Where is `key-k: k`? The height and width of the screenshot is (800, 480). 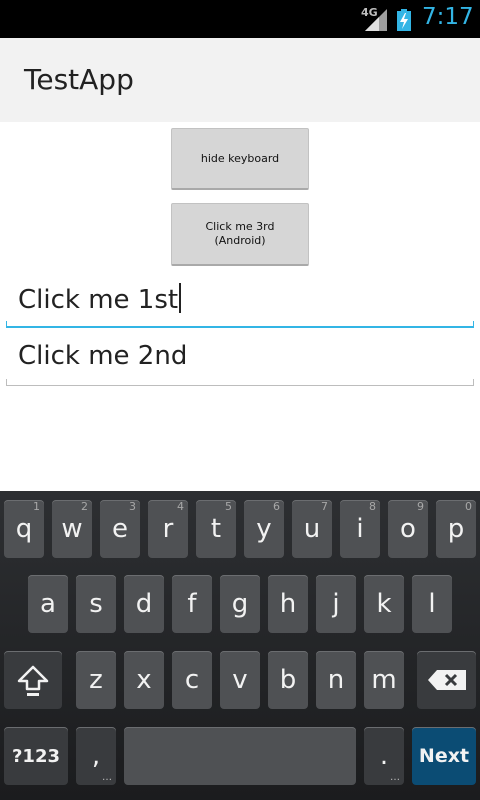
key-k: k is located at coordinates (384, 604).